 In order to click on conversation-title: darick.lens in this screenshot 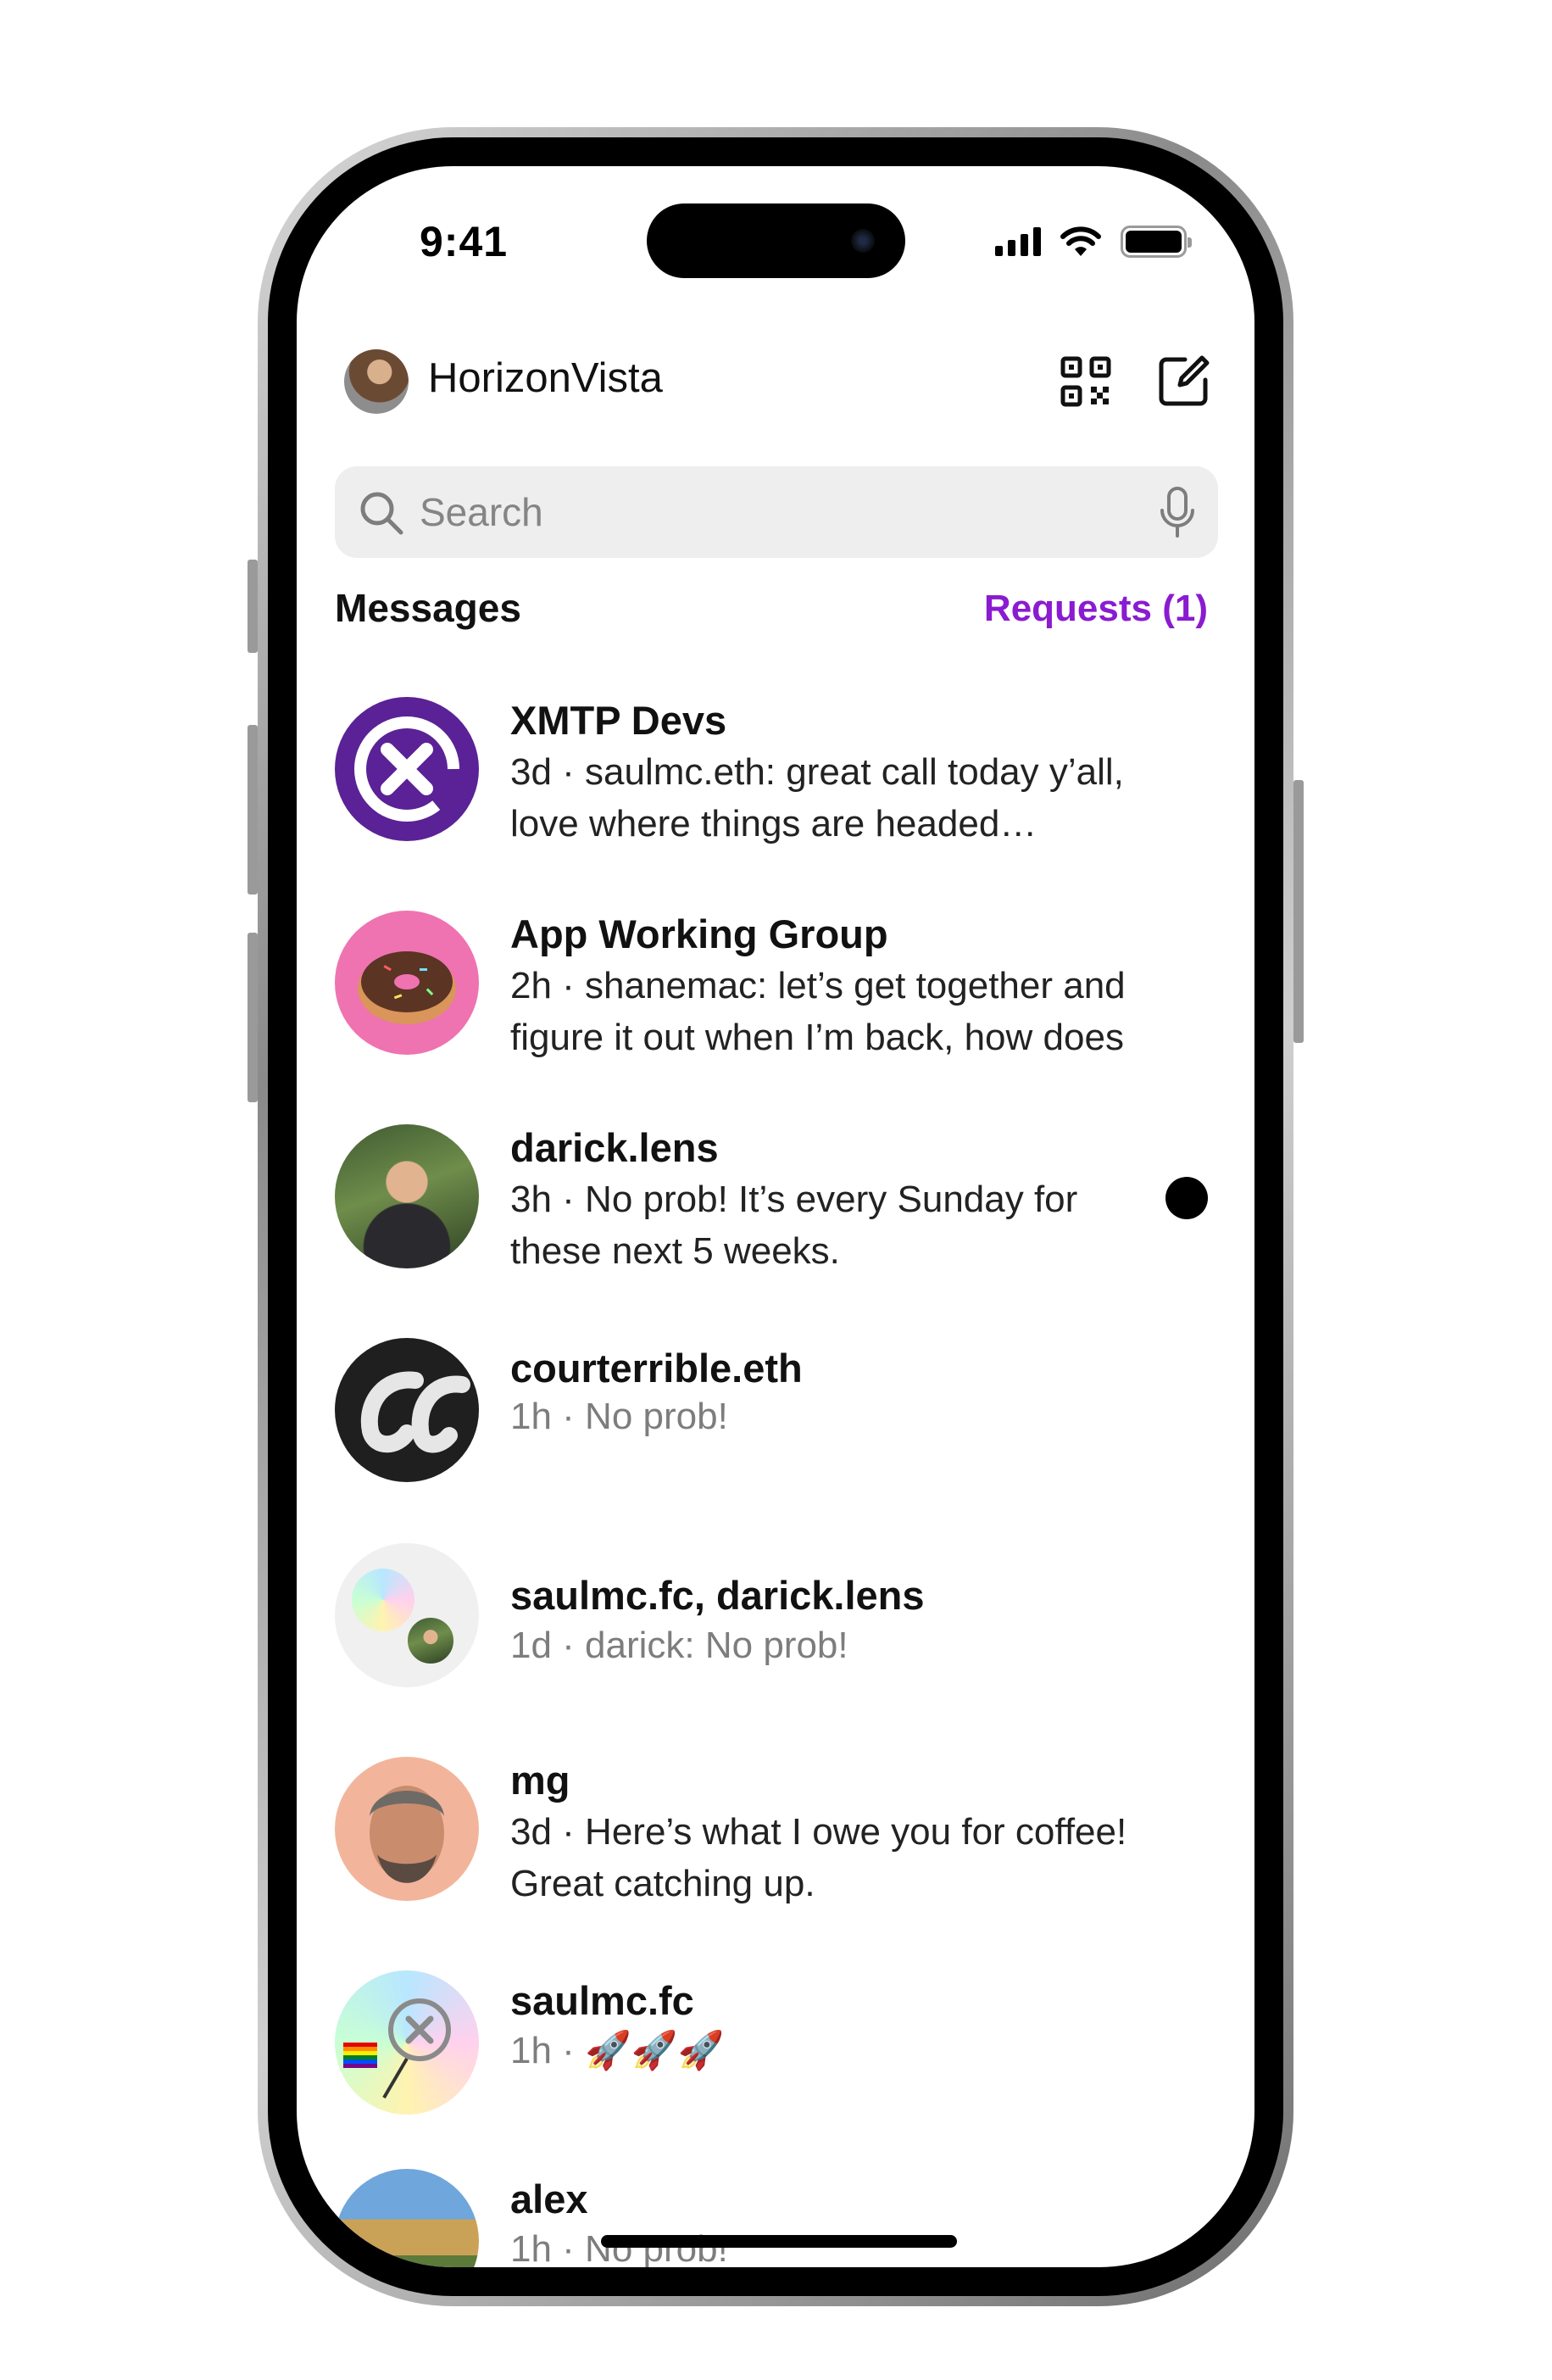, I will do `click(615, 1147)`.